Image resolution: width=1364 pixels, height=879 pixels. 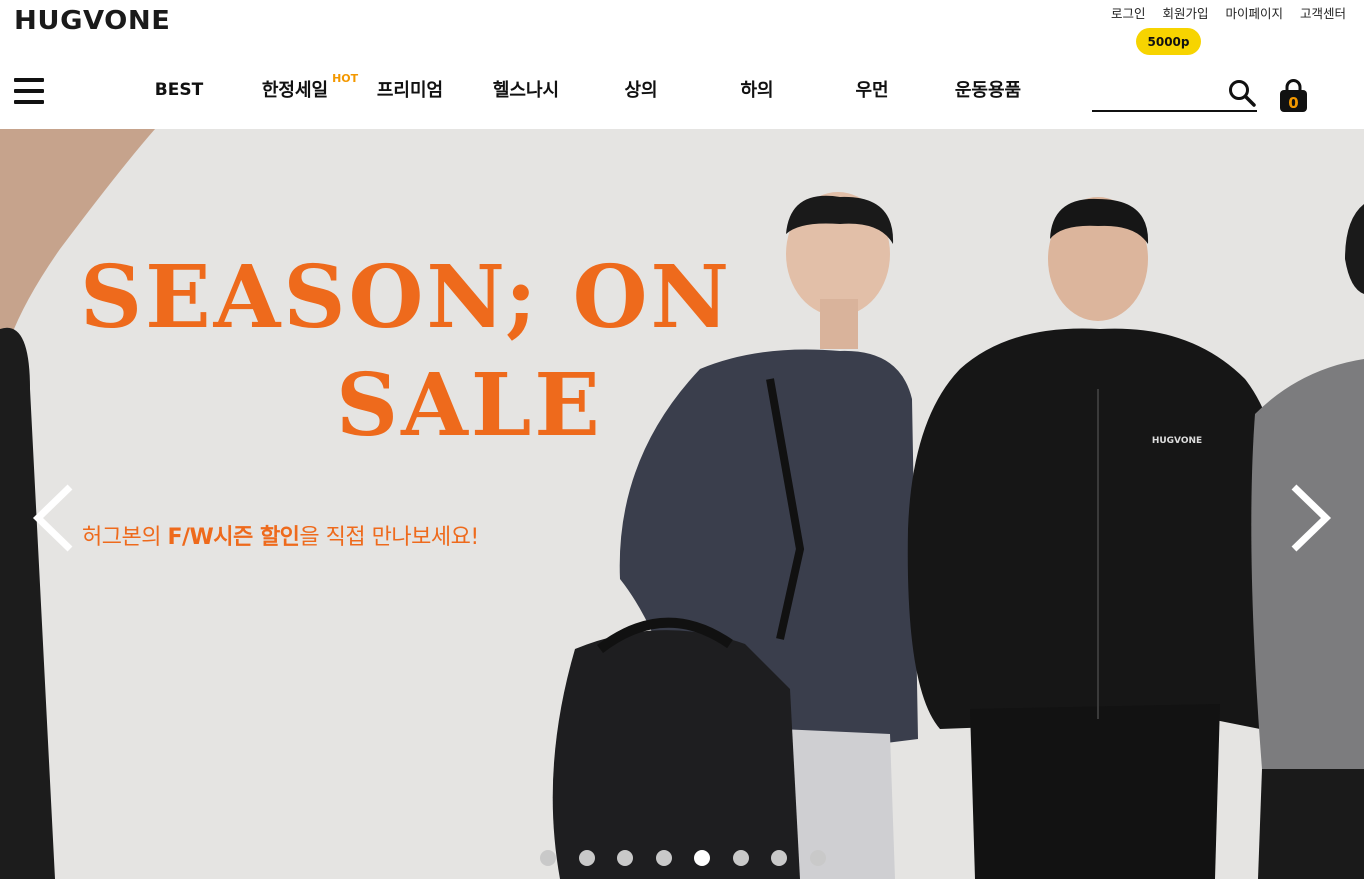 I want to click on hero-subheadline: 허그본의 F/W시즌 할인을 직접 만나보세요!, so click(x=280, y=535).